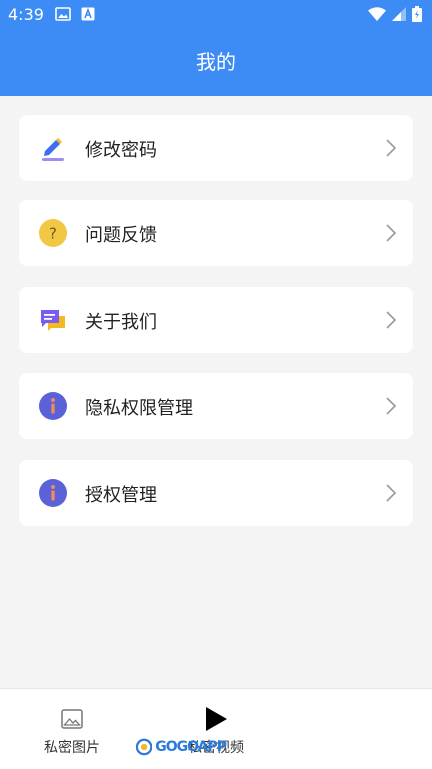 This screenshot has width=432, height=769. I want to click on chat-bubbles-icon, so click(53, 320).